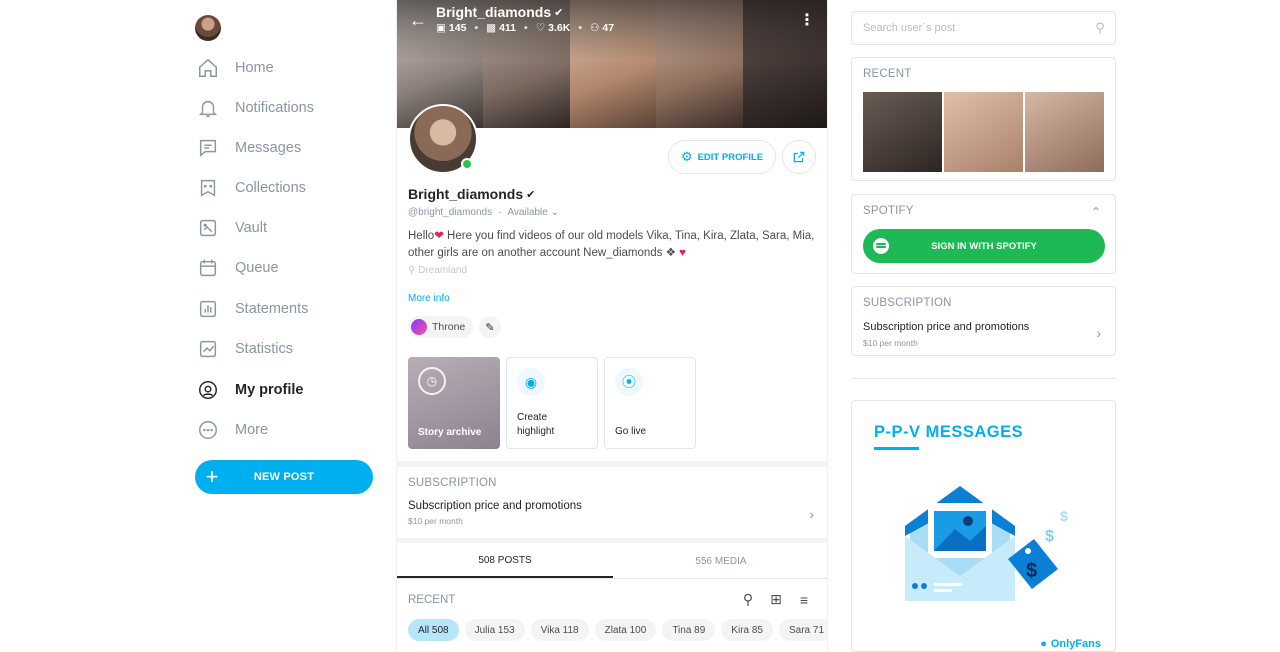 The image size is (1280, 652). What do you see at coordinates (433, 630) in the screenshot?
I see `chip-all: All 508` at bounding box center [433, 630].